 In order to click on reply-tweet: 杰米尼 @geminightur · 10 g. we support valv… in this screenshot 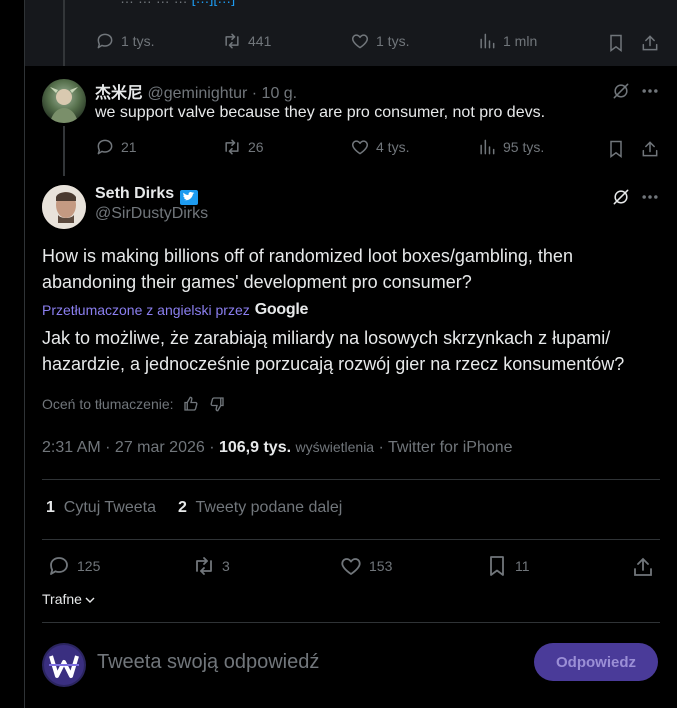, I will do `click(351, 121)`.